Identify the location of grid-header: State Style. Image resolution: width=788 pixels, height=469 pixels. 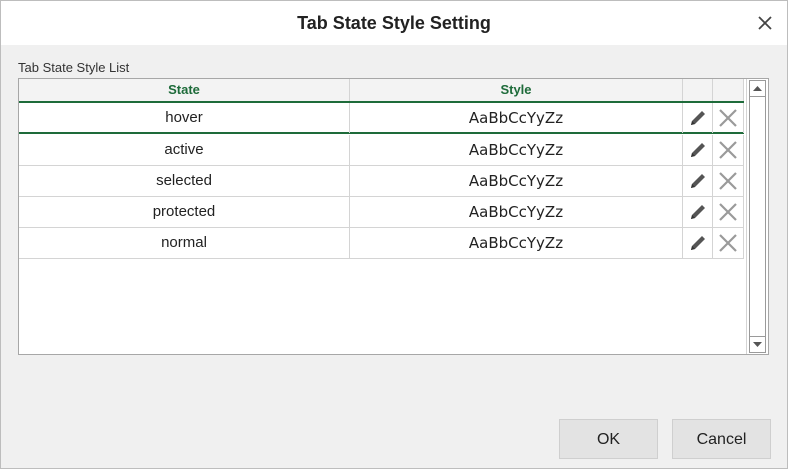
(381, 91).